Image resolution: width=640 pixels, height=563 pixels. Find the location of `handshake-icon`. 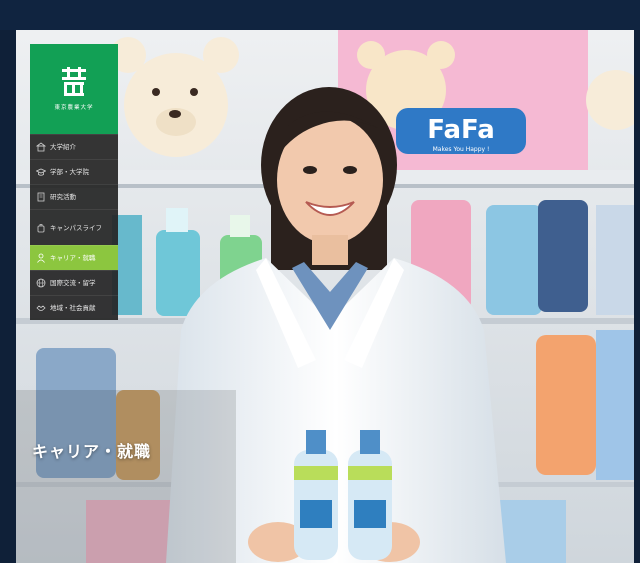

handshake-icon is located at coordinates (41, 308).